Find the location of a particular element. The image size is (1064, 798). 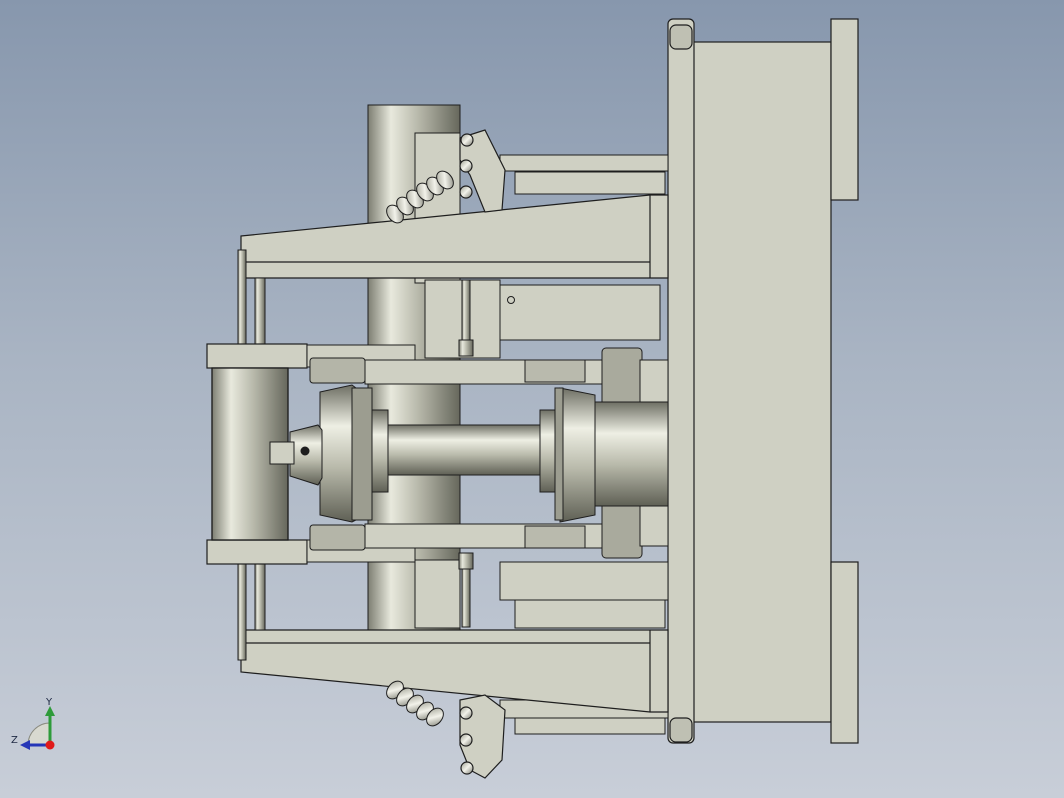

left-flange is located at coordinates (346, 453).